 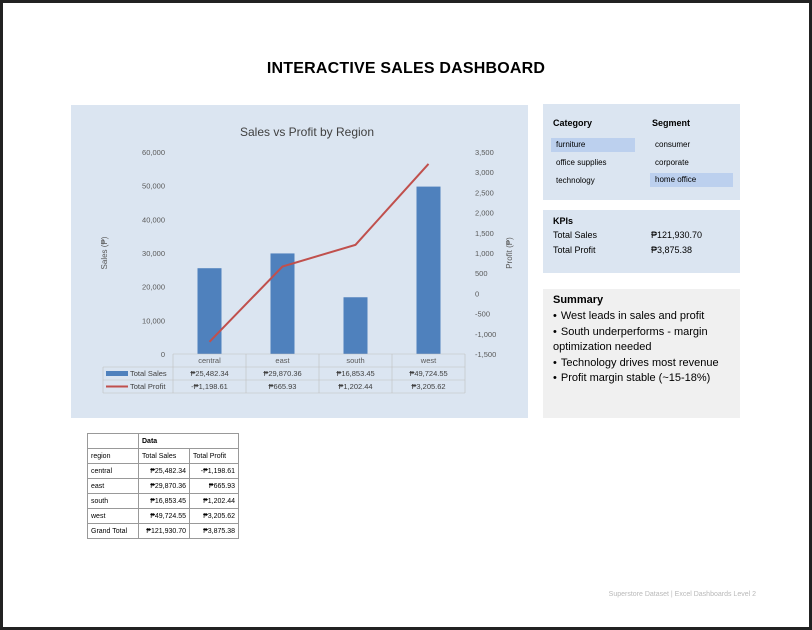 What do you see at coordinates (691, 180) in the screenshot?
I see `slicer-item-home-office: home office` at bounding box center [691, 180].